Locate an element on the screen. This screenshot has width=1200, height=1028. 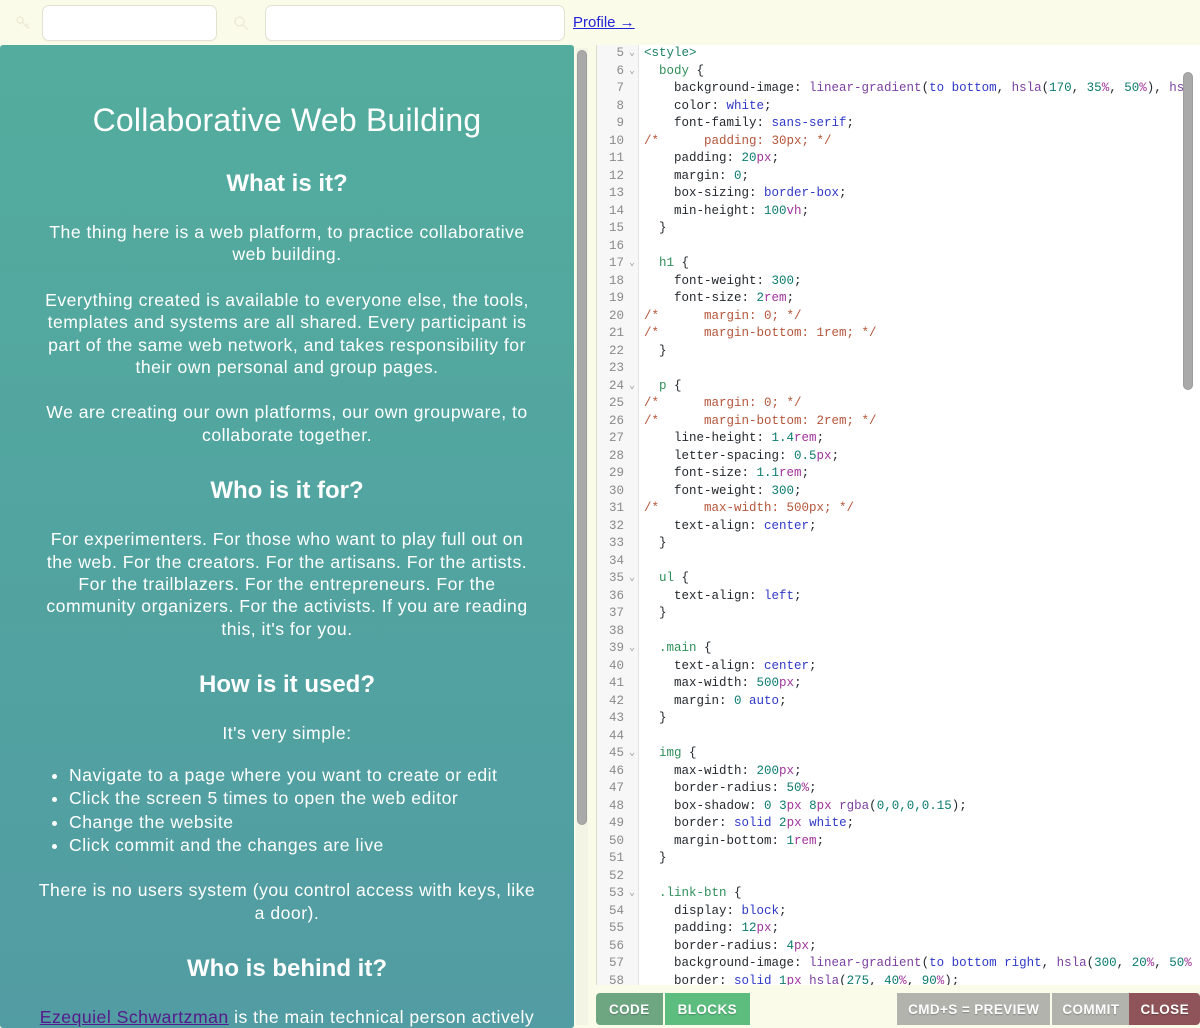
preview-scrollbar is located at coordinates (582, 536).